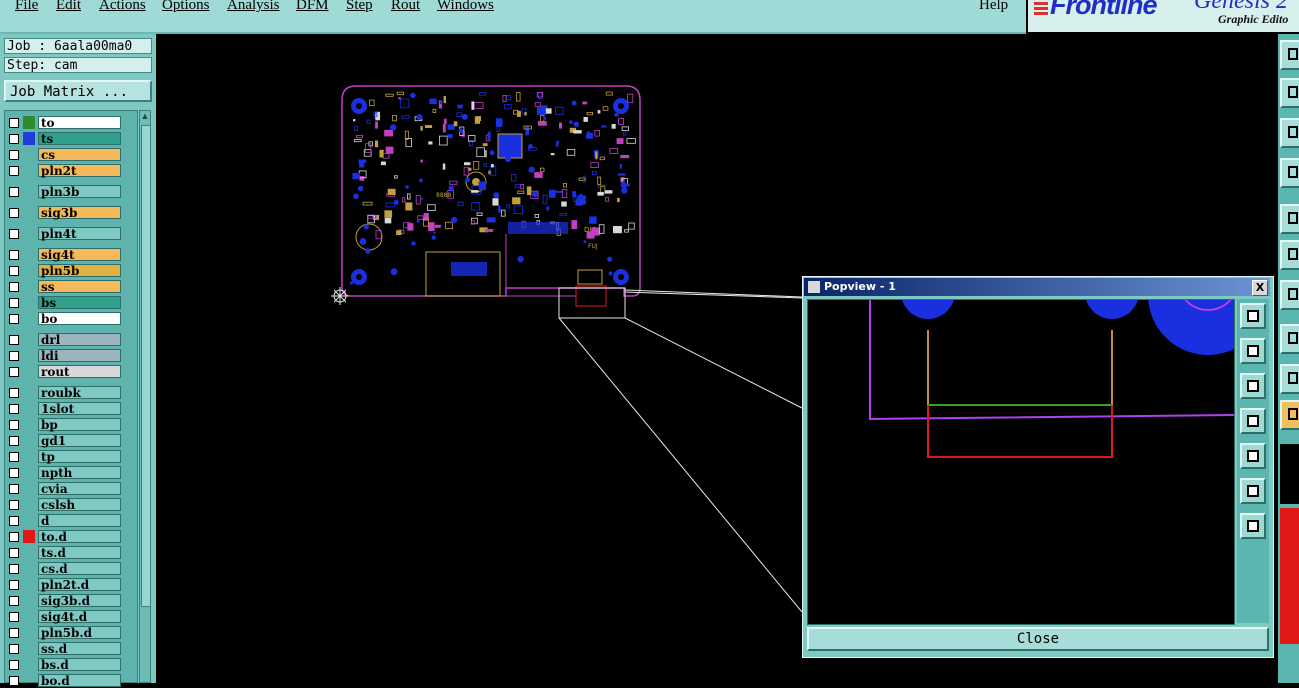 Image resolution: width=1299 pixels, height=688 pixels. Describe the element at coordinates (64, 393) in the screenshot. I see `layer-row-roubk: roubk` at that location.